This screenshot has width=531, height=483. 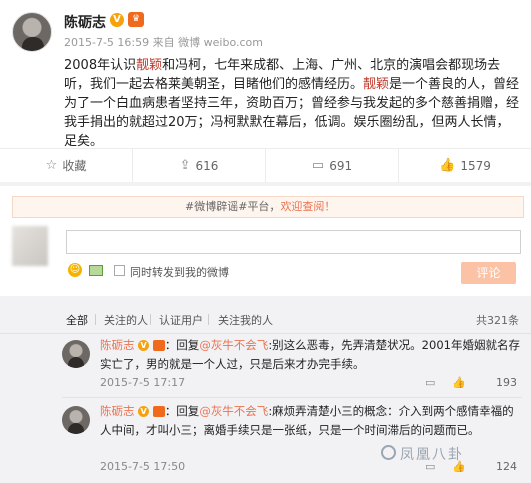 What do you see at coordinates (430, 382) in the screenshot?
I see `reply-icon: ▭` at bounding box center [430, 382].